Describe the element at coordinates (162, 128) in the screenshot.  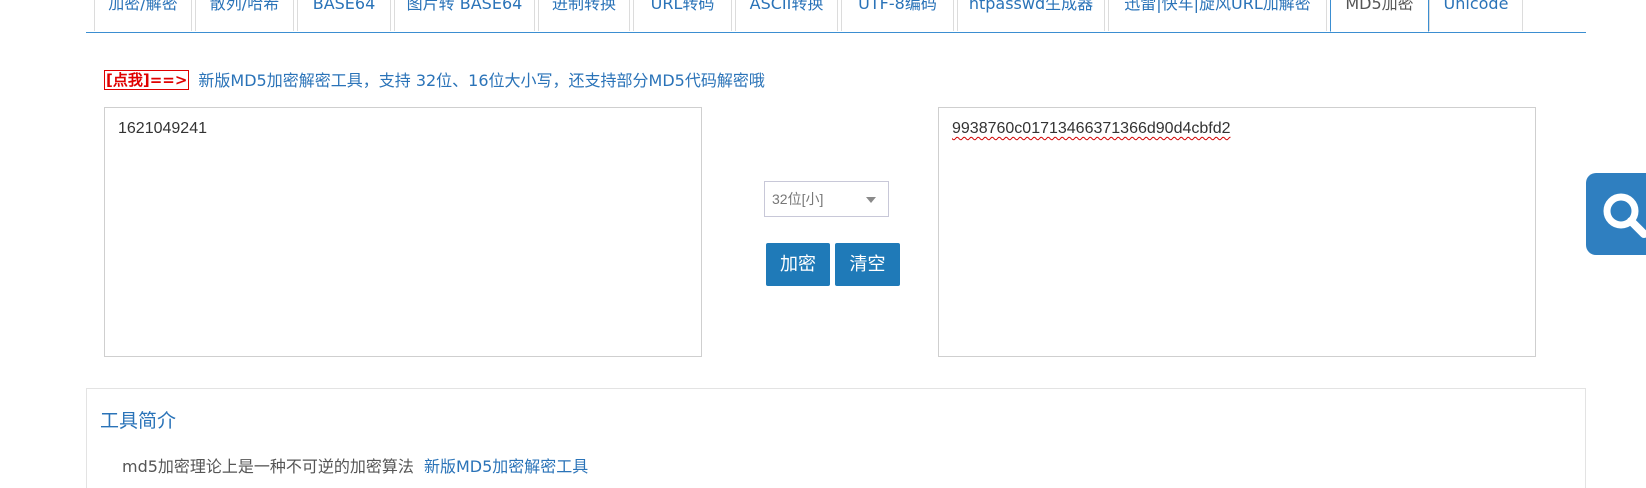
I see `input-value: 1621049241` at that location.